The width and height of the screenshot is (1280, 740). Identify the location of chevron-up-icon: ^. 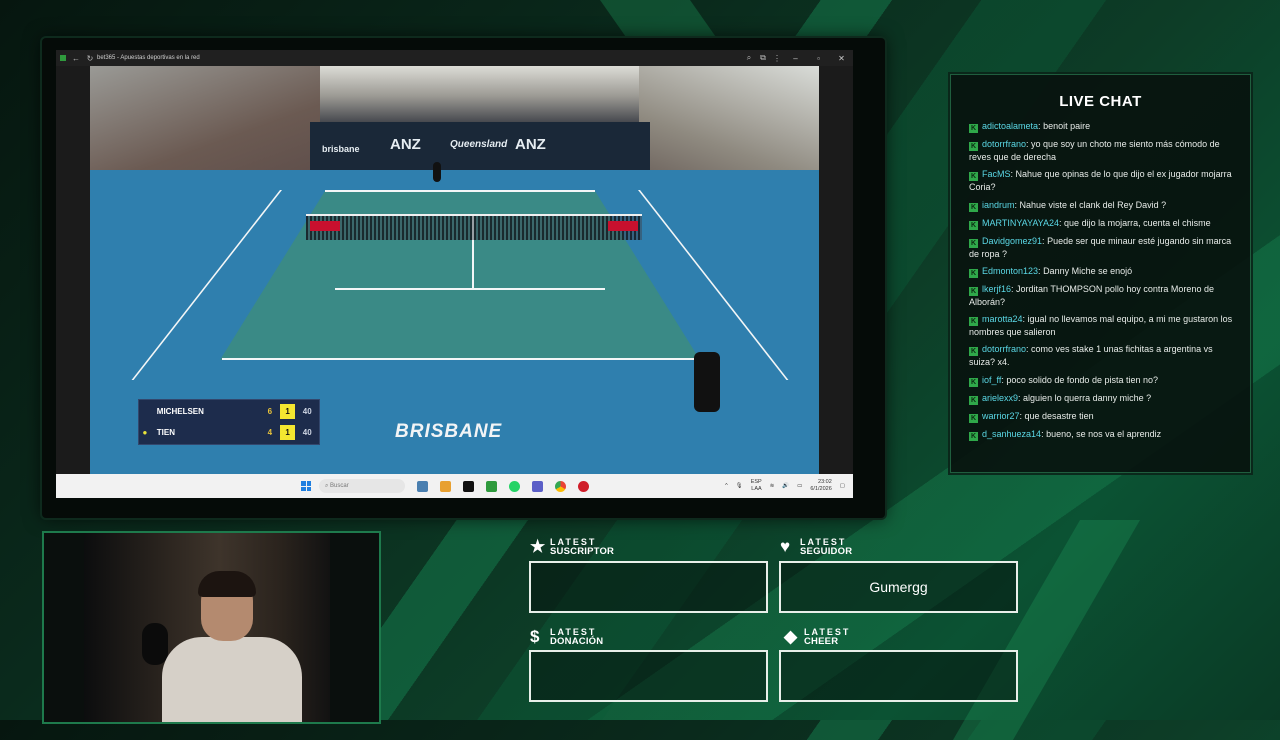
(726, 486).